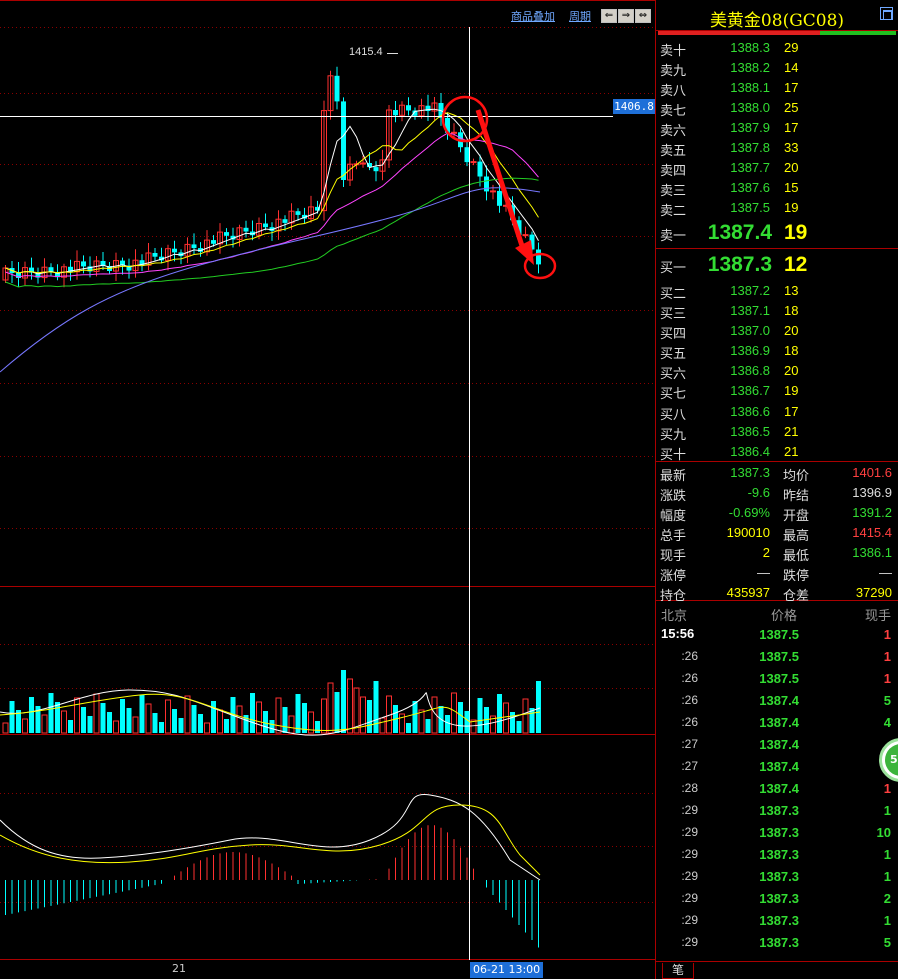 This screenshot has width=898, height=979. Describe the element at coordinates (791, 451) in the screenshot. I see `bid-volume: 21` at that location.